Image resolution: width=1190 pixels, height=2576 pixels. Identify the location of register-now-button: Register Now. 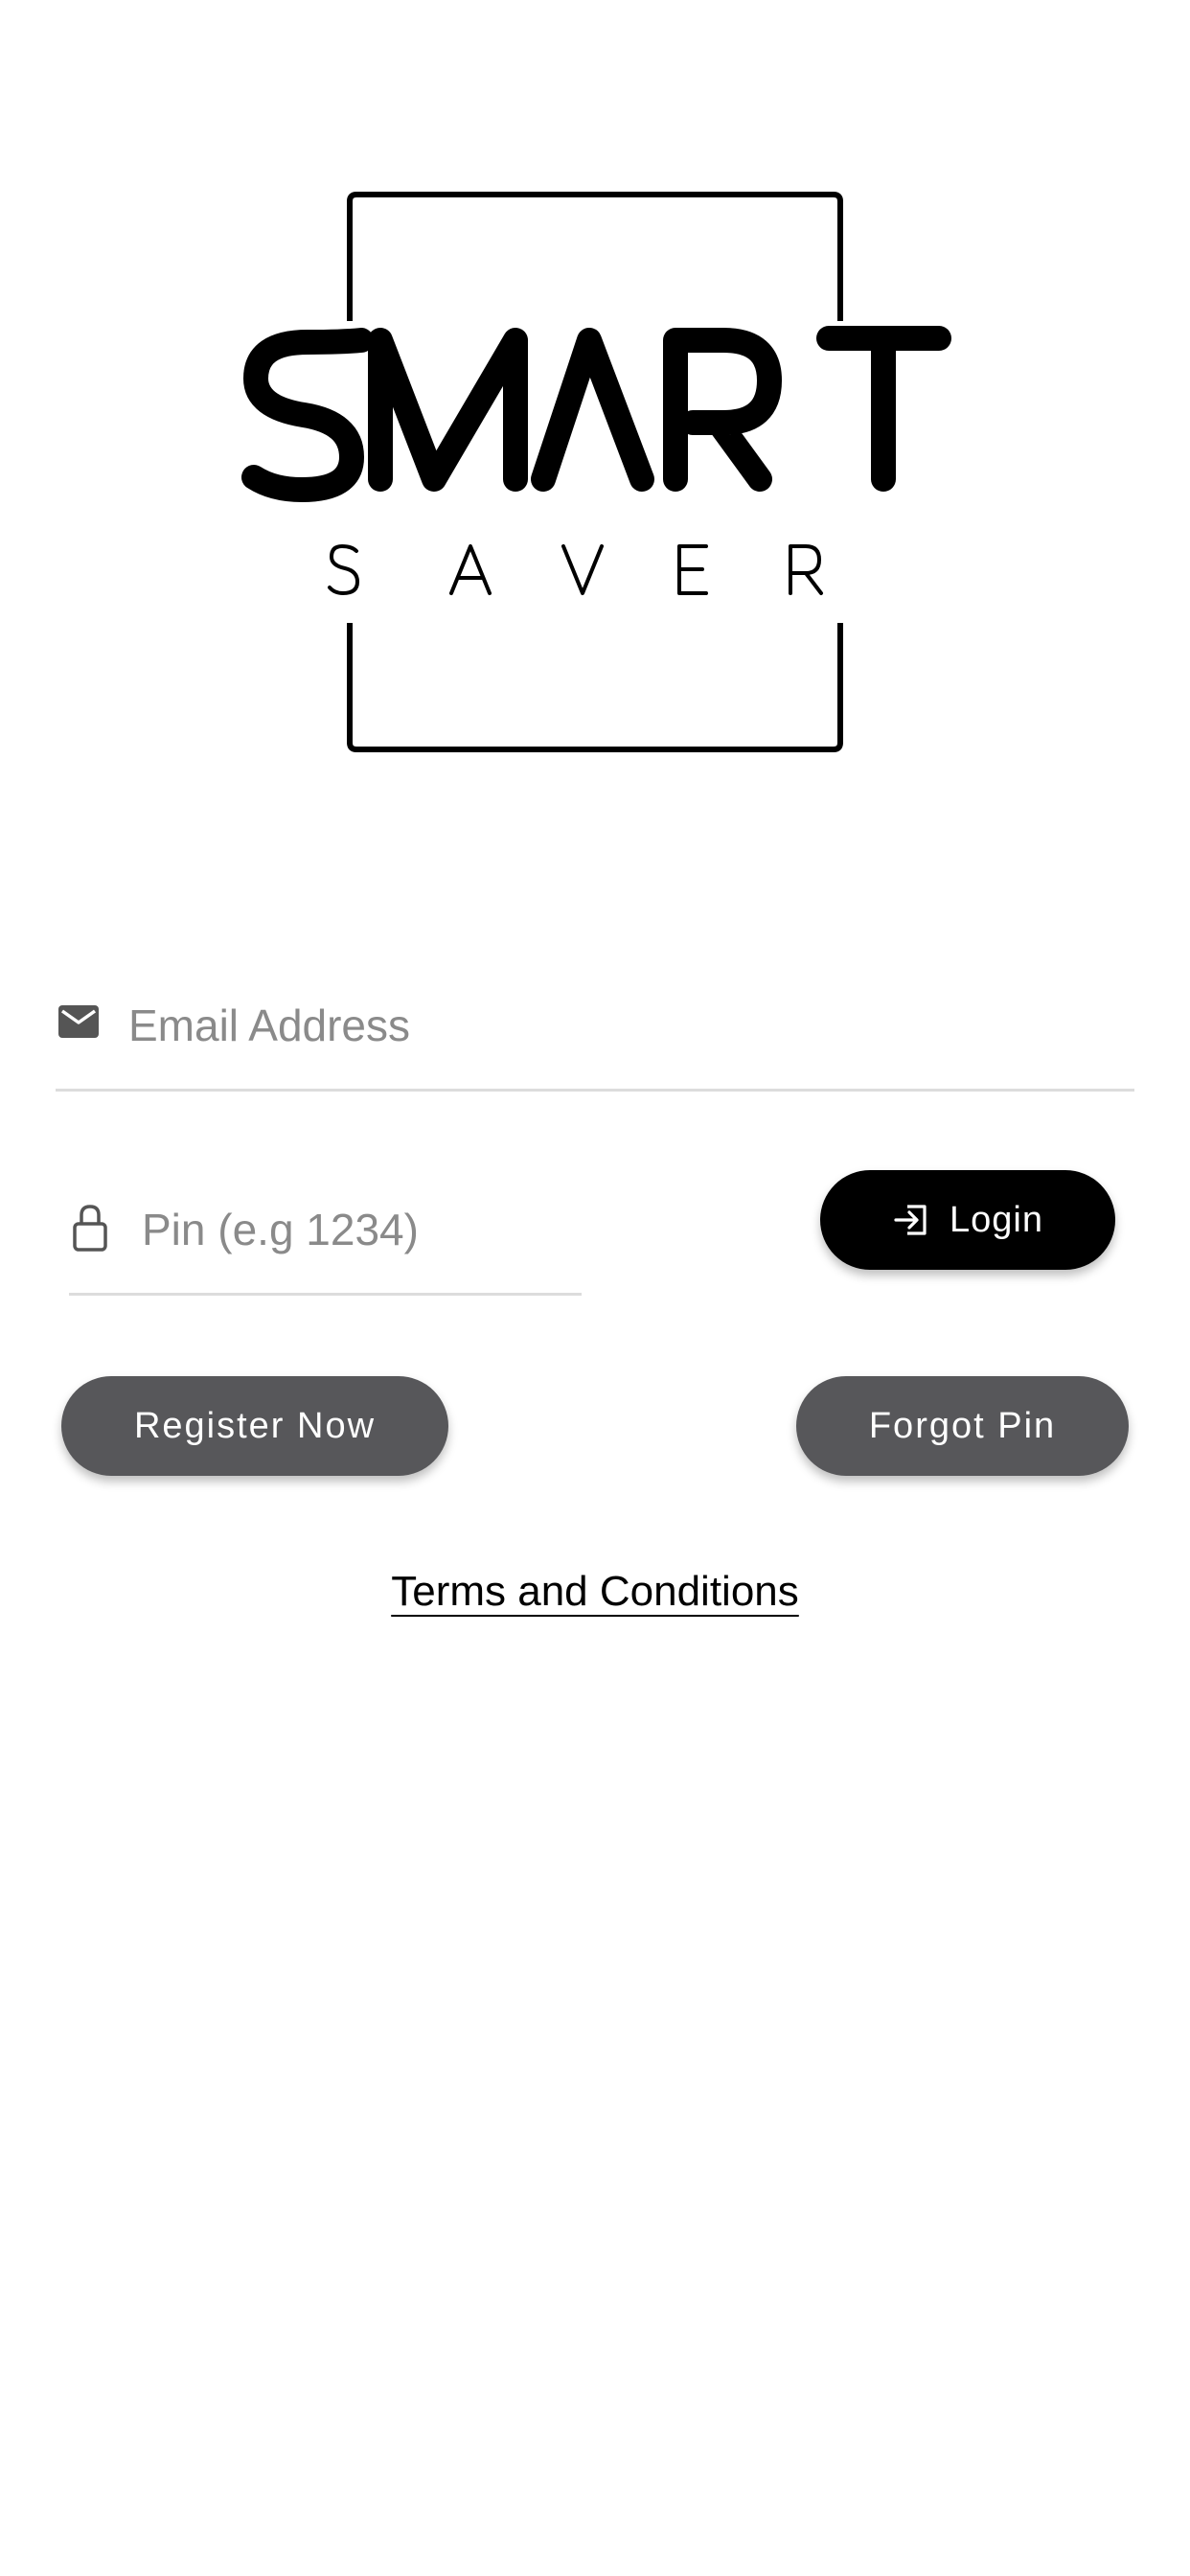
(255, 1426).